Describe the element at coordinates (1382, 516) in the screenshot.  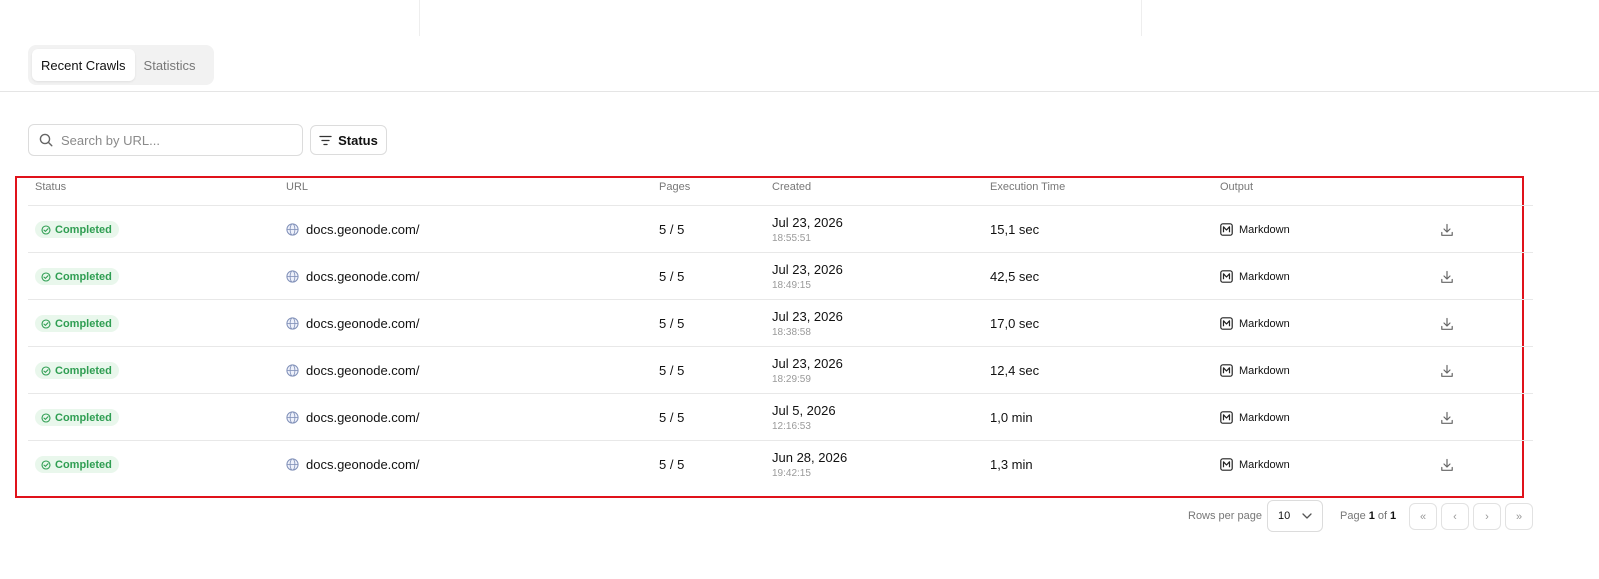
I see `page-of: of` at that location.